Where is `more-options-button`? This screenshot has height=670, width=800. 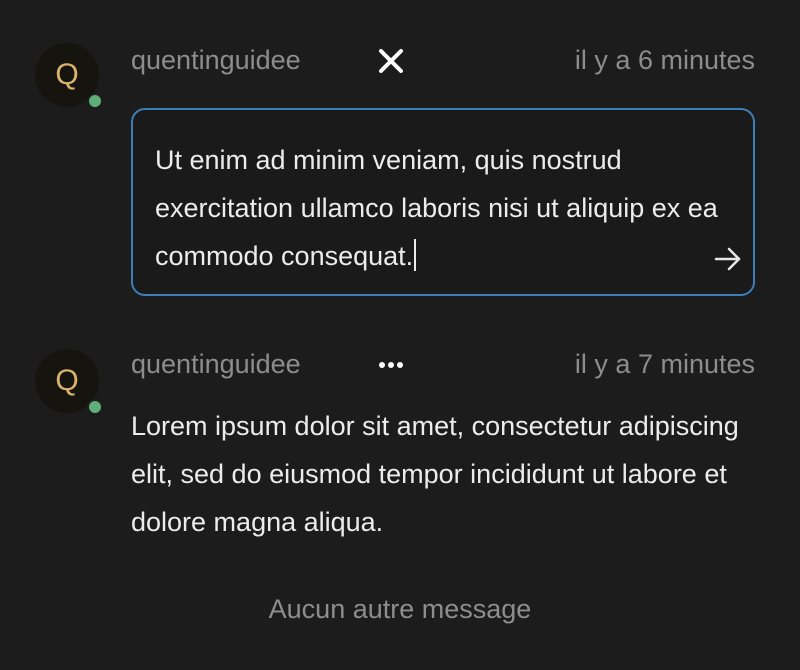
more-options-button is located at coordinates (392, 365).